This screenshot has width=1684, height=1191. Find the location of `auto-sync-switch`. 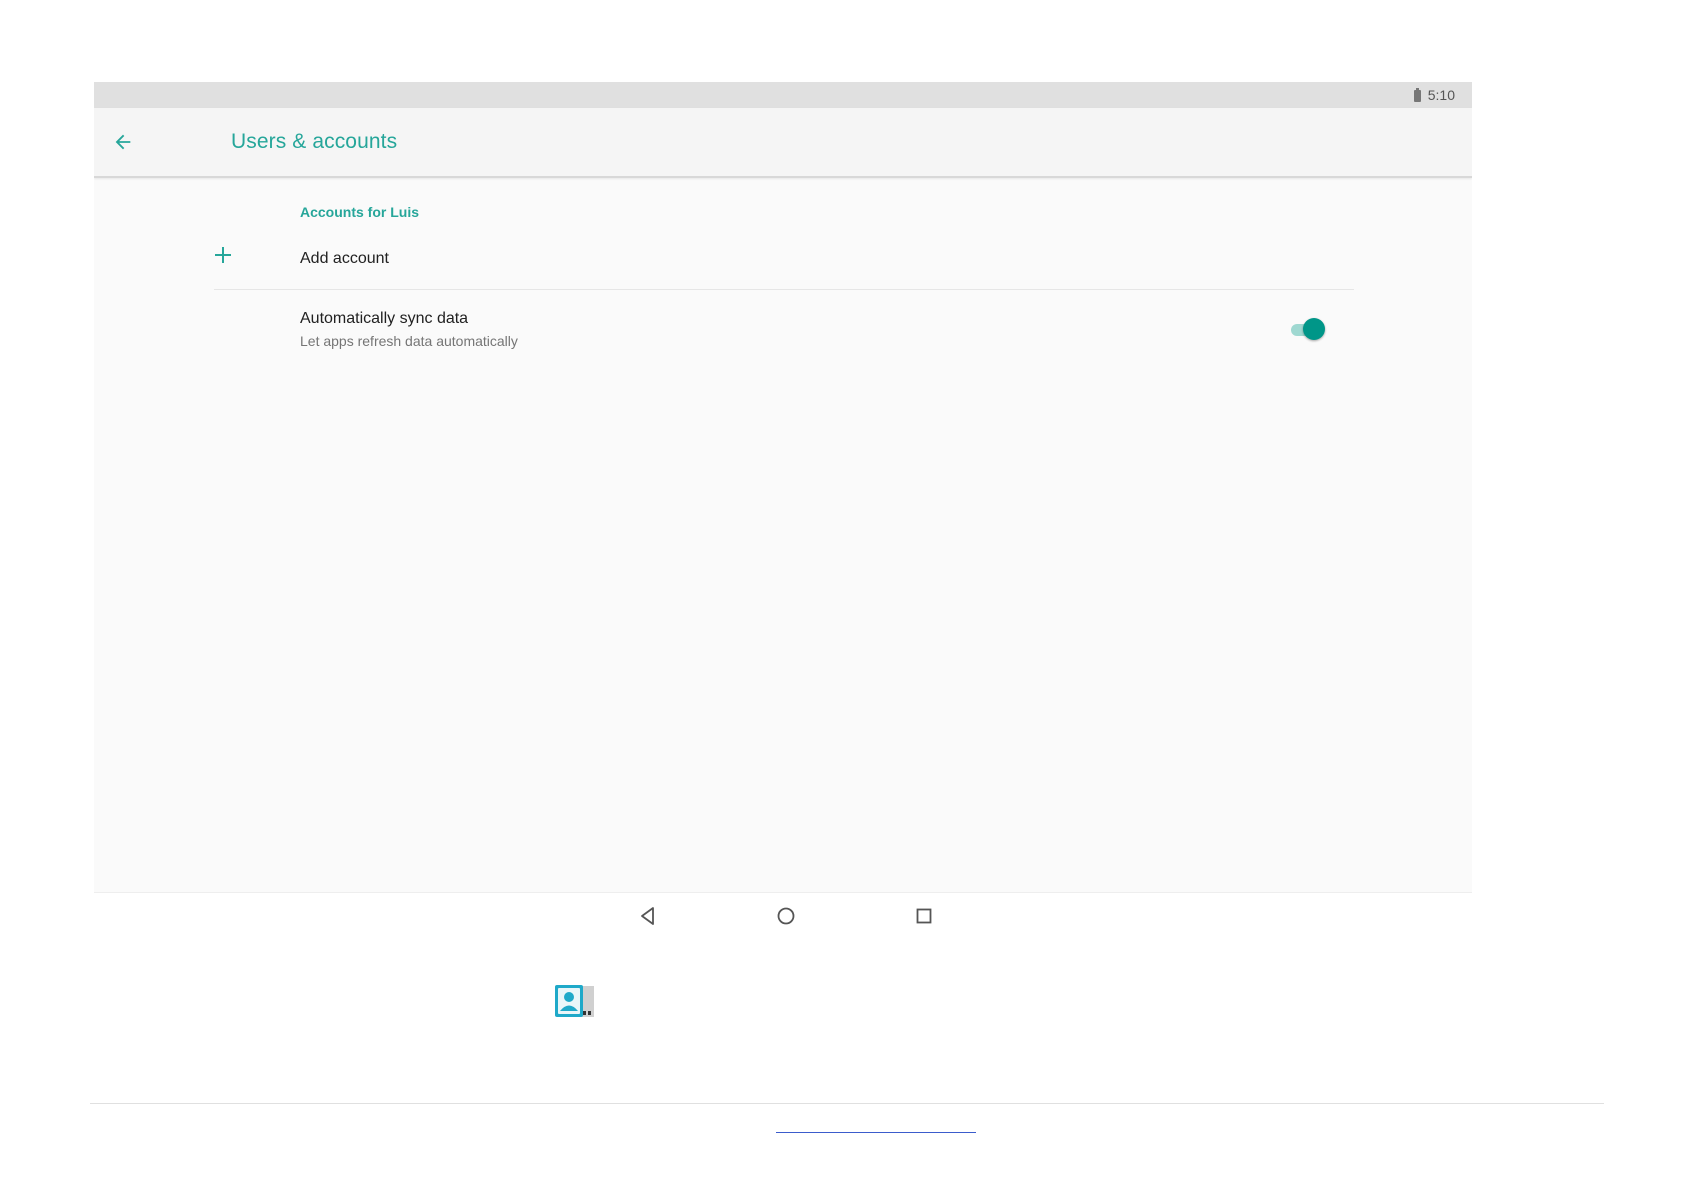

auto-sync-switch is located at coordinates (1308, 329).